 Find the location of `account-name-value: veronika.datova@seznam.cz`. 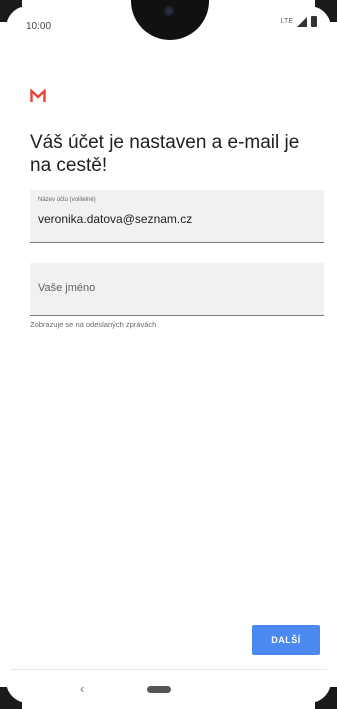

account-name-value: veronika.datova@seznam.cz is located at coordinates (115, 219).